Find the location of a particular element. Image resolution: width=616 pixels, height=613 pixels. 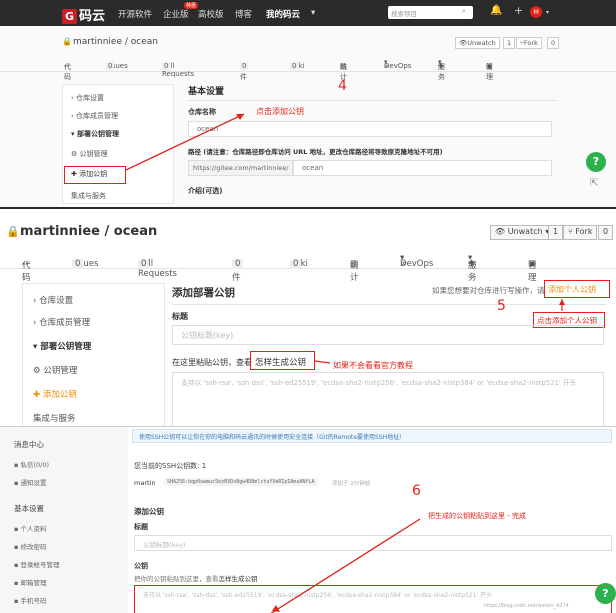

annotation-arrows is located at coordinates (439, 331).